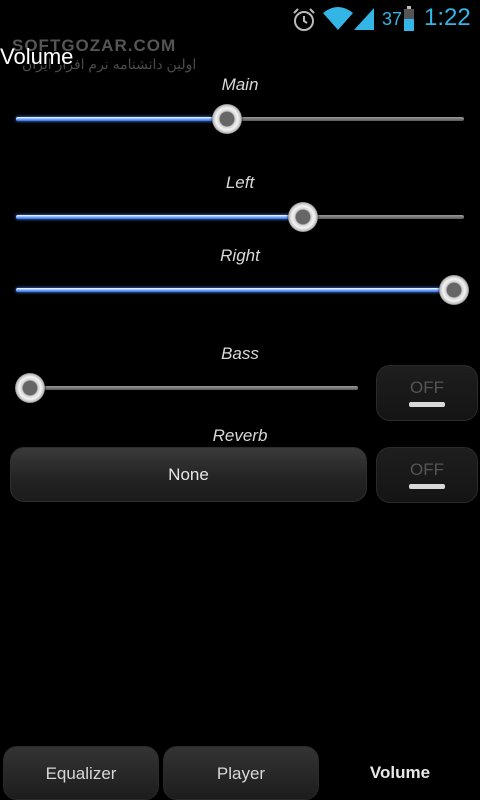 Image resolution: width=480 pixels, height=800 pixels. What do you see at coordinates (37, 56) in the screenshot?
I see `page-title: Volume` at bounding box center [37, 56].